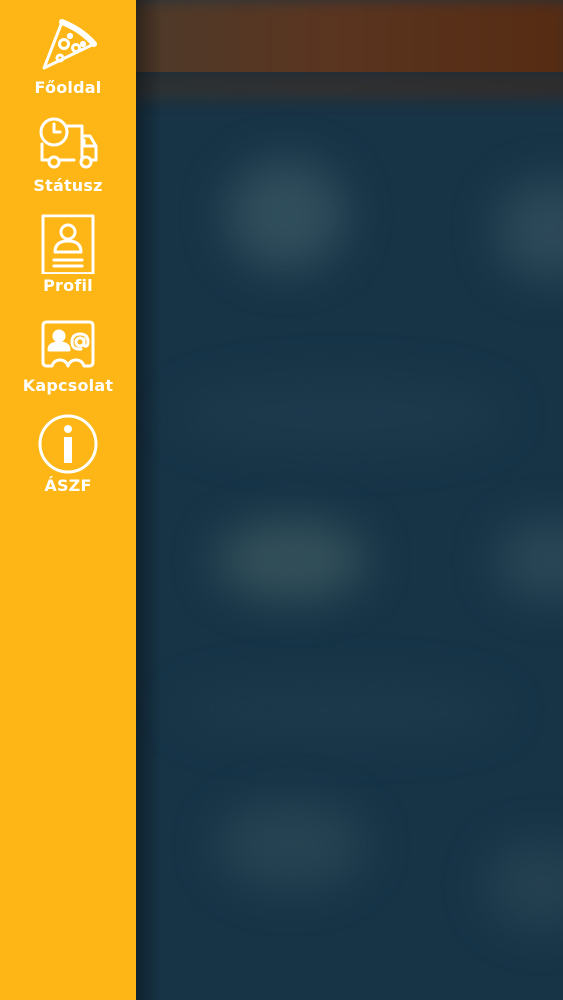 The image size is (563, 1000). I want to click on info-icon, so click(68, 444).